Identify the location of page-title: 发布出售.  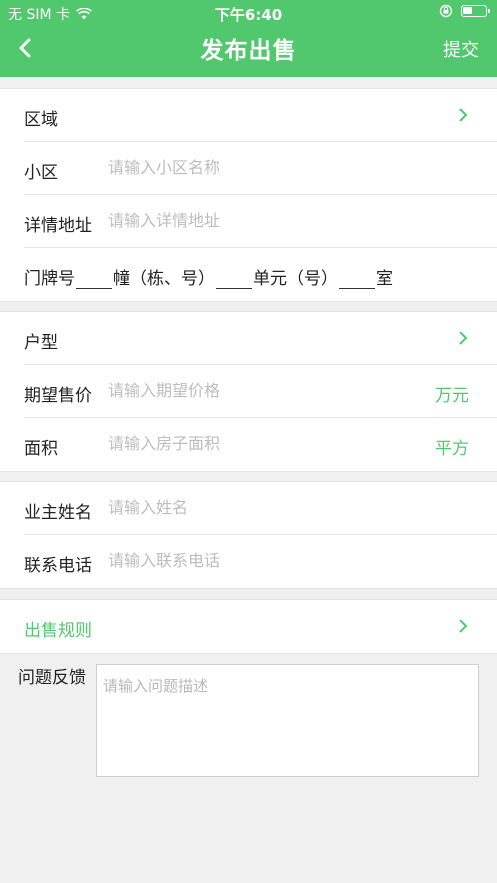
(248, 51).